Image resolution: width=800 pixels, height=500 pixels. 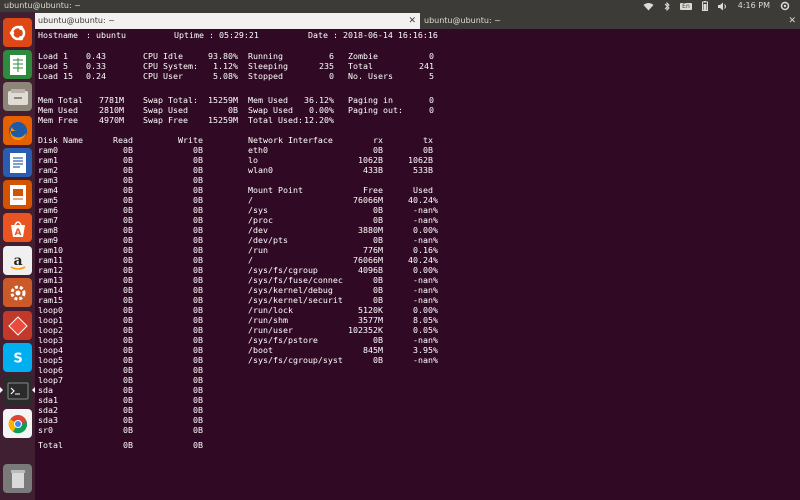 What do you see at coordinates (425, 270) in the screenshot?
I see `mount-used: 0.00%` at bounding box center [425, 270].